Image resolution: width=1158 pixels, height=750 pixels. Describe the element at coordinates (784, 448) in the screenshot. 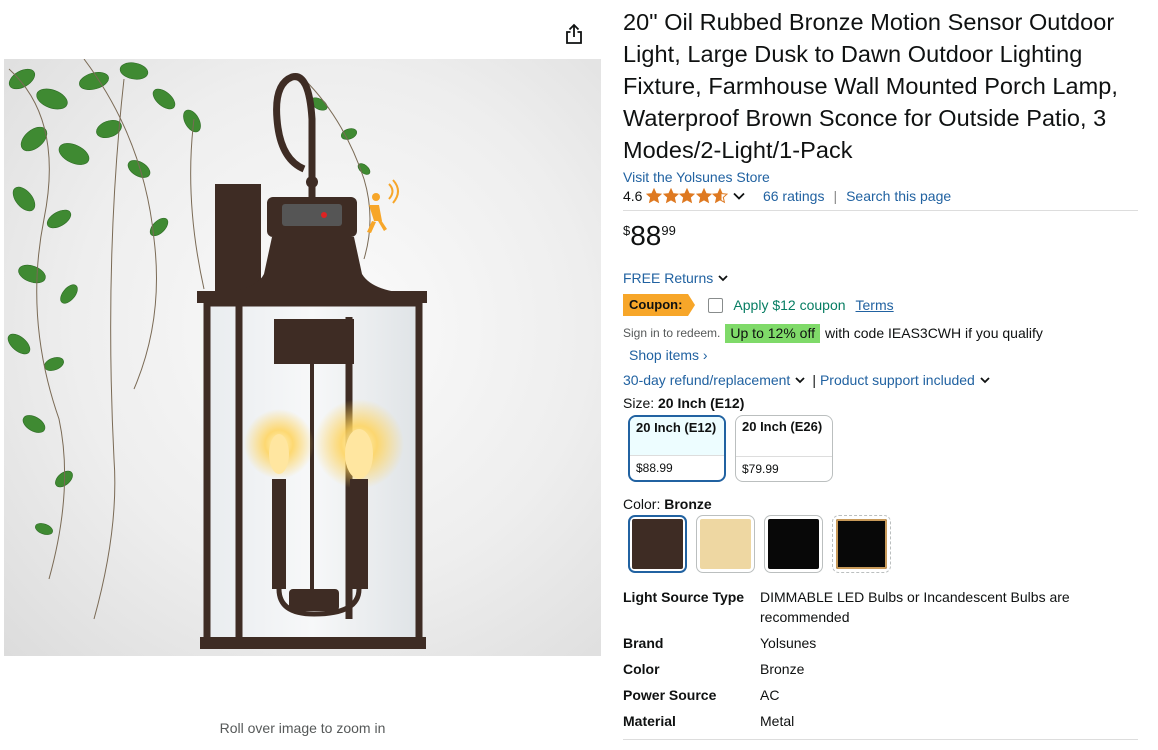

I see `size-option-20-inch-e26: 20 Inch (E26) $79.99` at that location.